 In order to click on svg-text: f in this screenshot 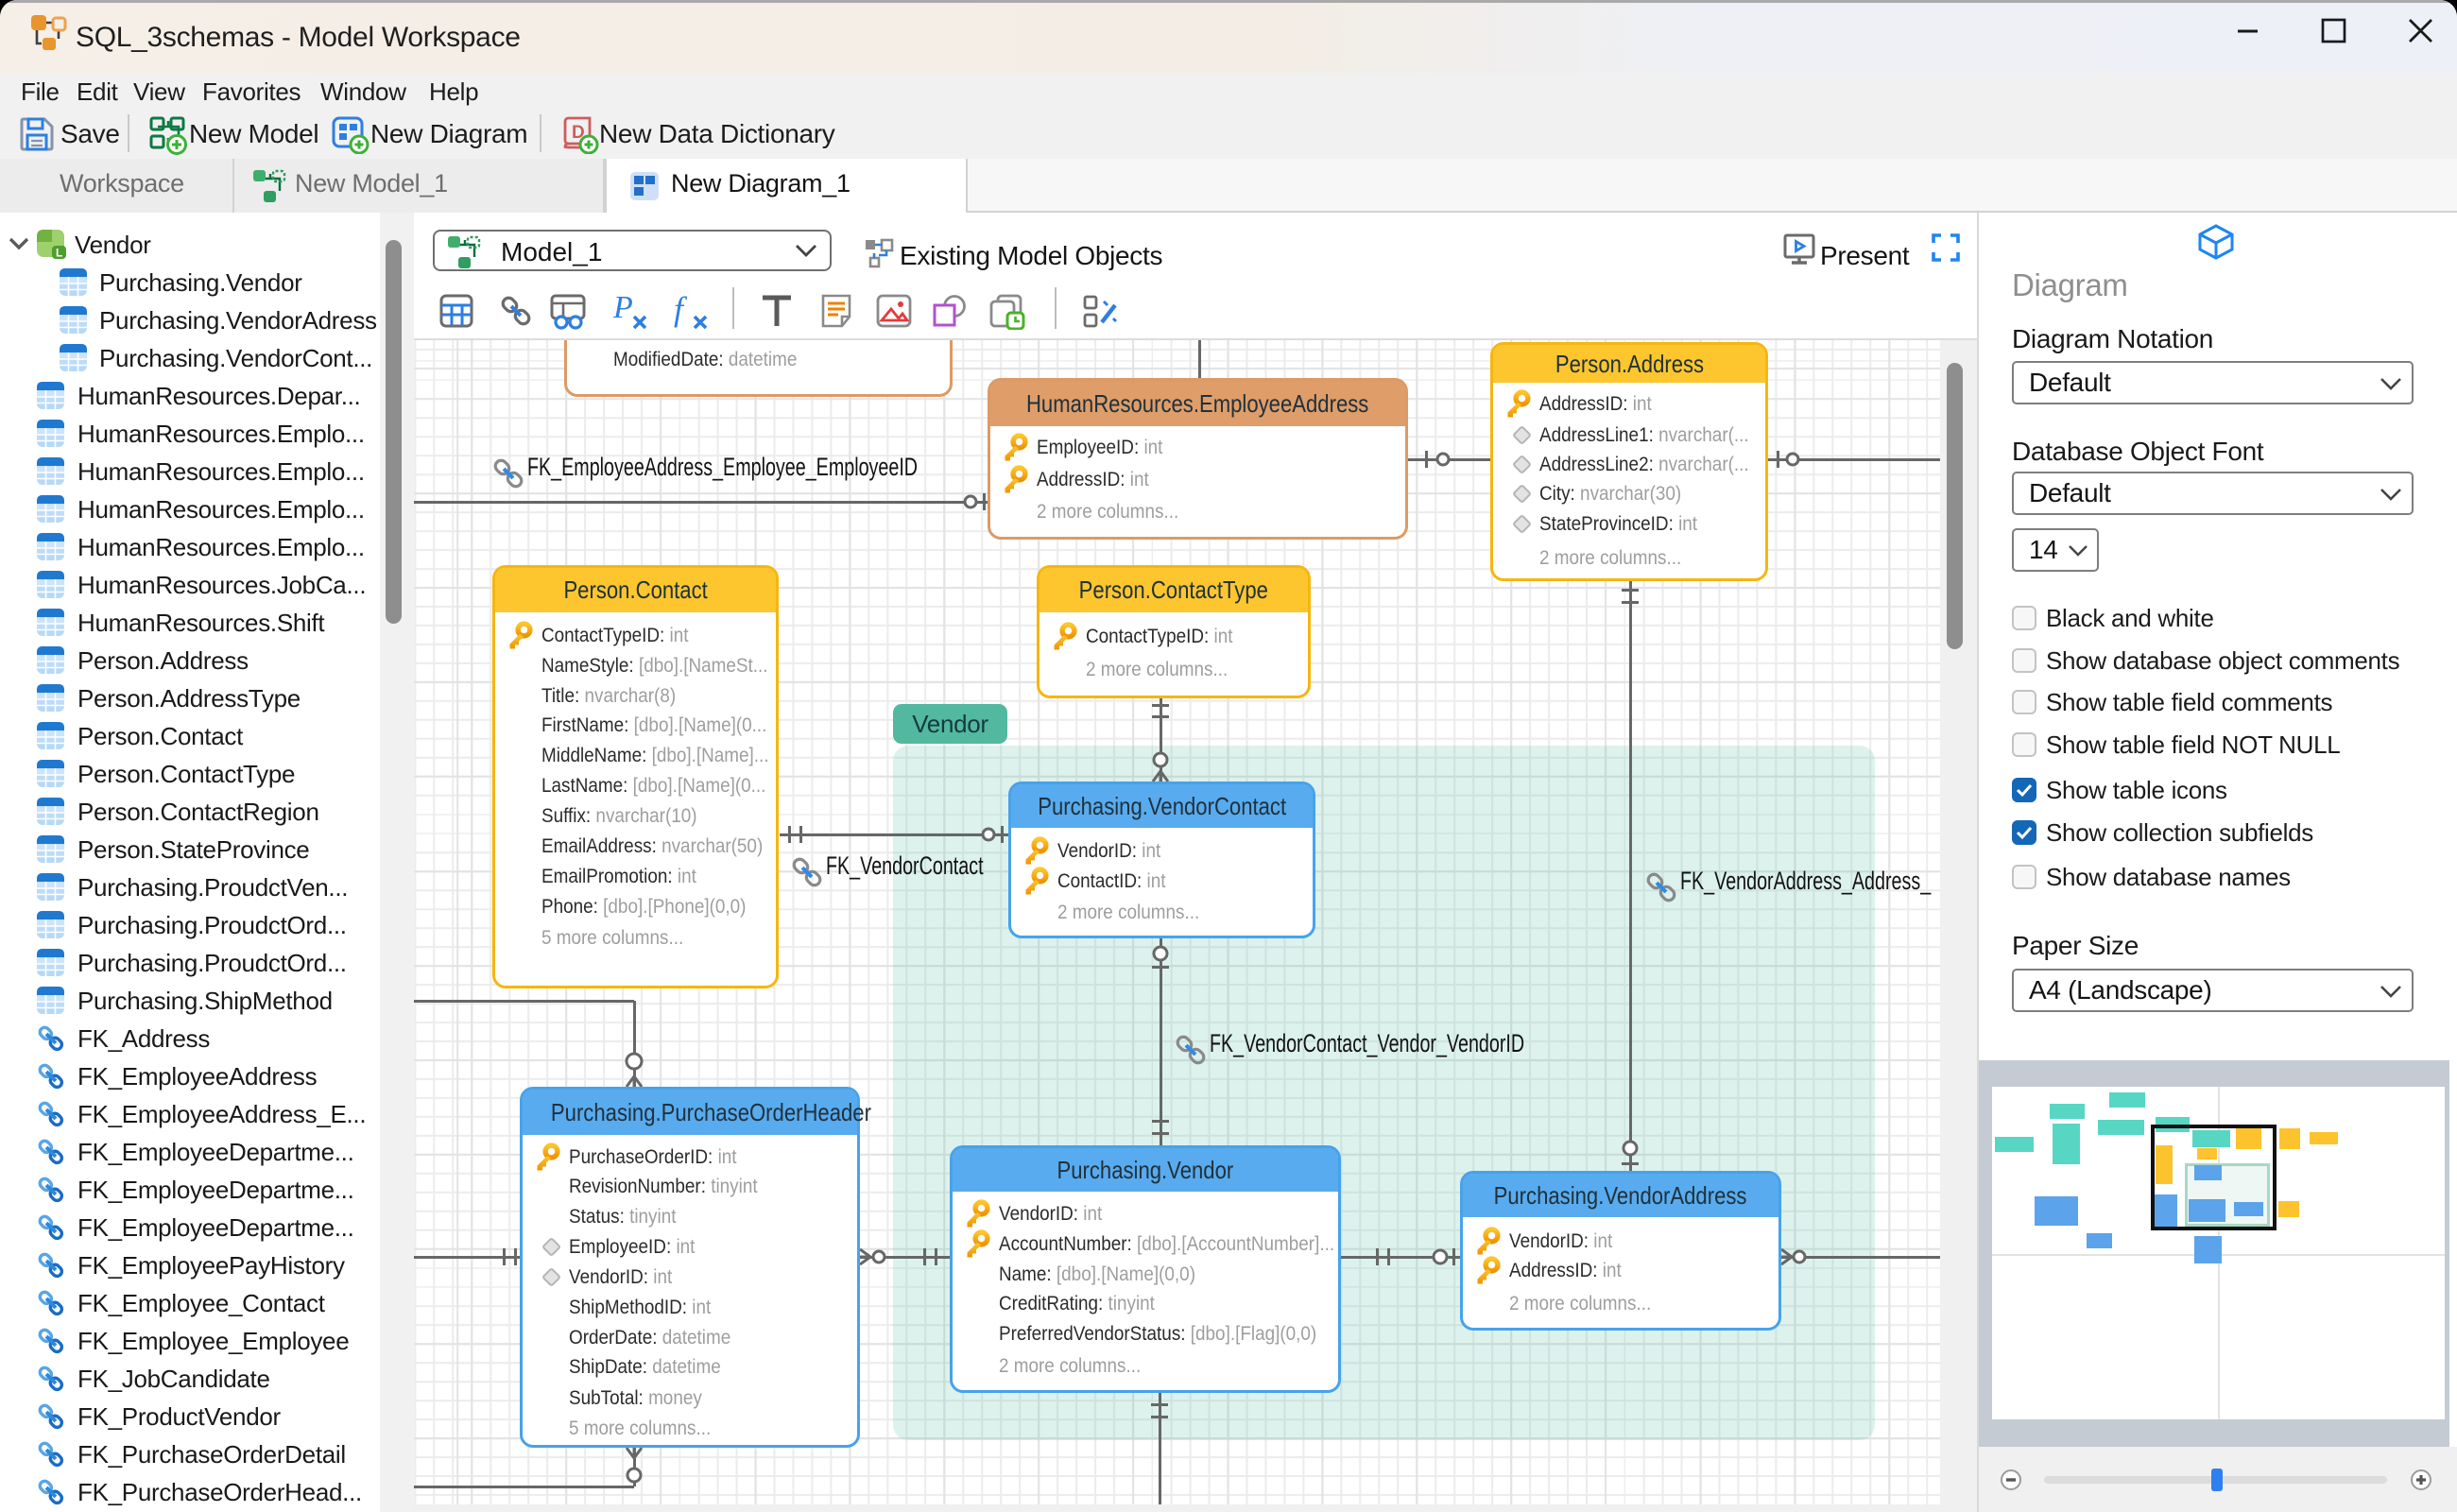, I will do `click(681, 310)`.